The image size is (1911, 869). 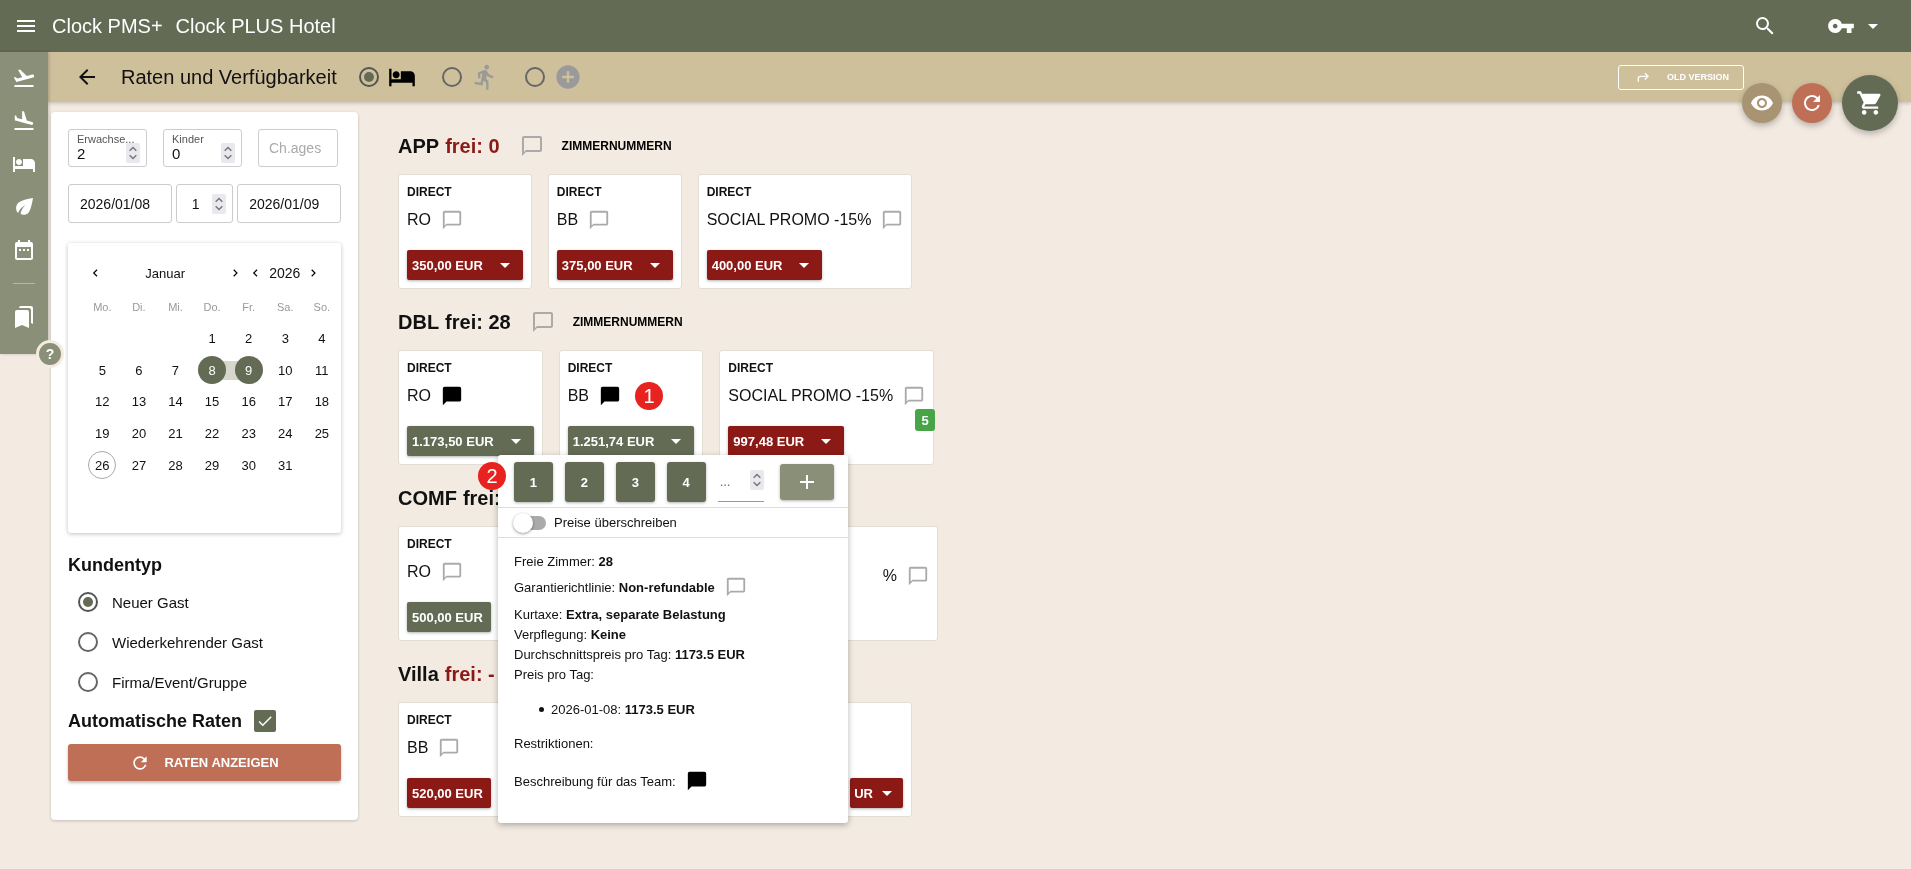 I want to click on calendar-day: 30, so click(x=248, y=465).